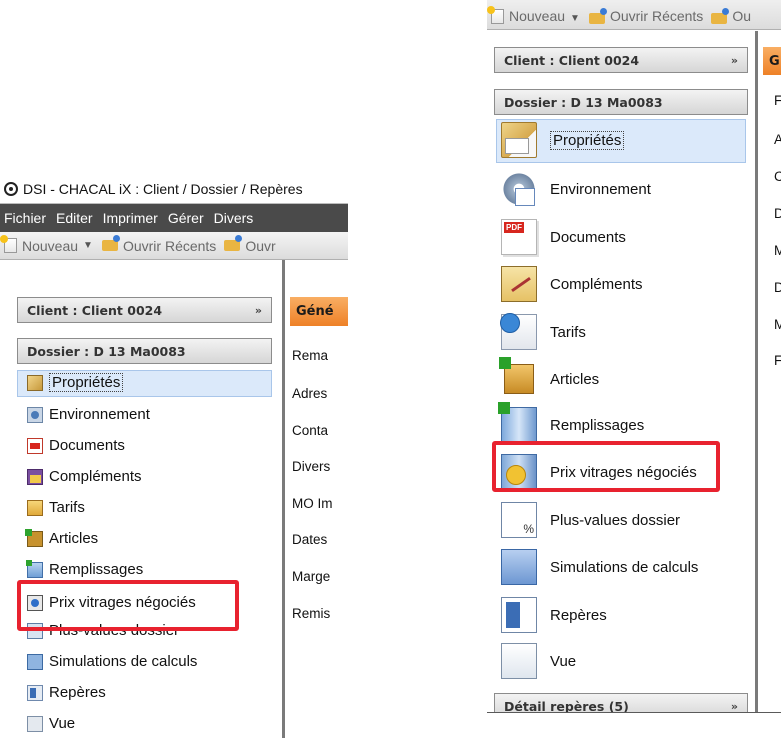 This screenshot has height=738, width=781. What do you see at coordinates (35, 507) in the screenshot?
I see `tariff-icon` at bounding box center [35, 507].